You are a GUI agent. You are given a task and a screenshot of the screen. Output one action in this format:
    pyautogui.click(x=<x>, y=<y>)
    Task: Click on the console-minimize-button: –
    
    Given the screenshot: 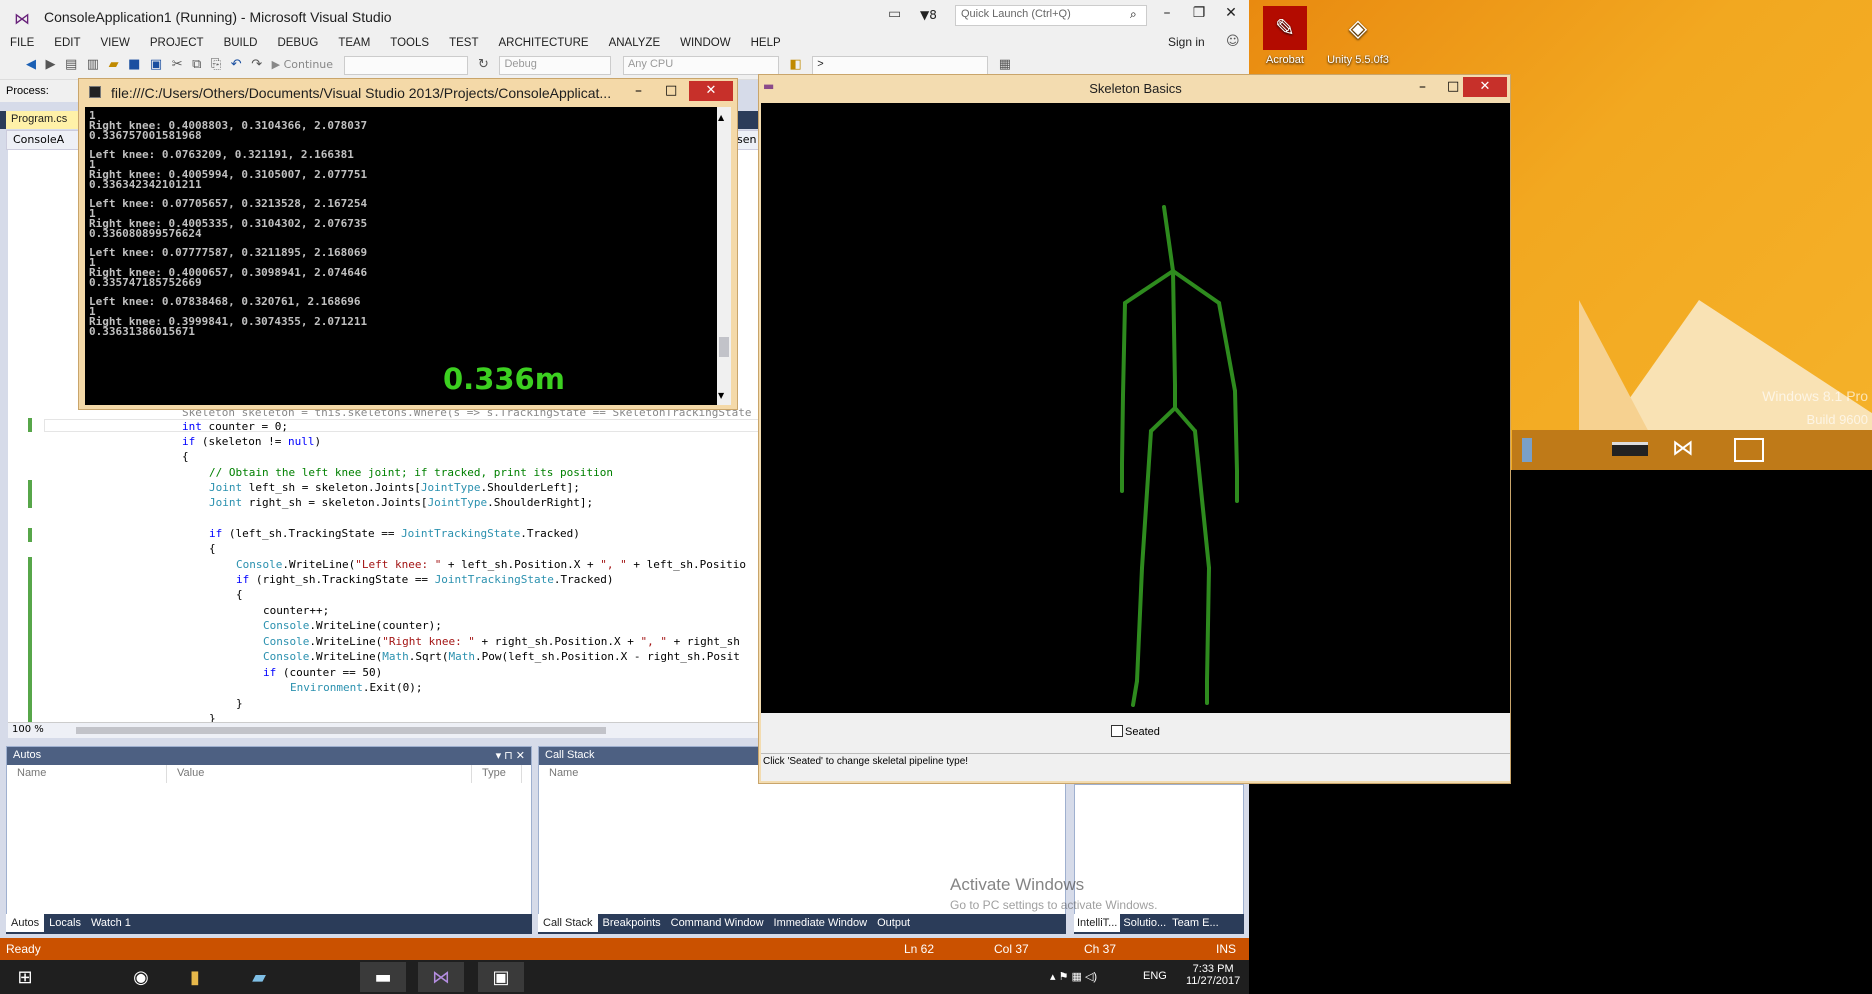 What is the action you would take?
    pyautogui.click(x=638, y=91)
    